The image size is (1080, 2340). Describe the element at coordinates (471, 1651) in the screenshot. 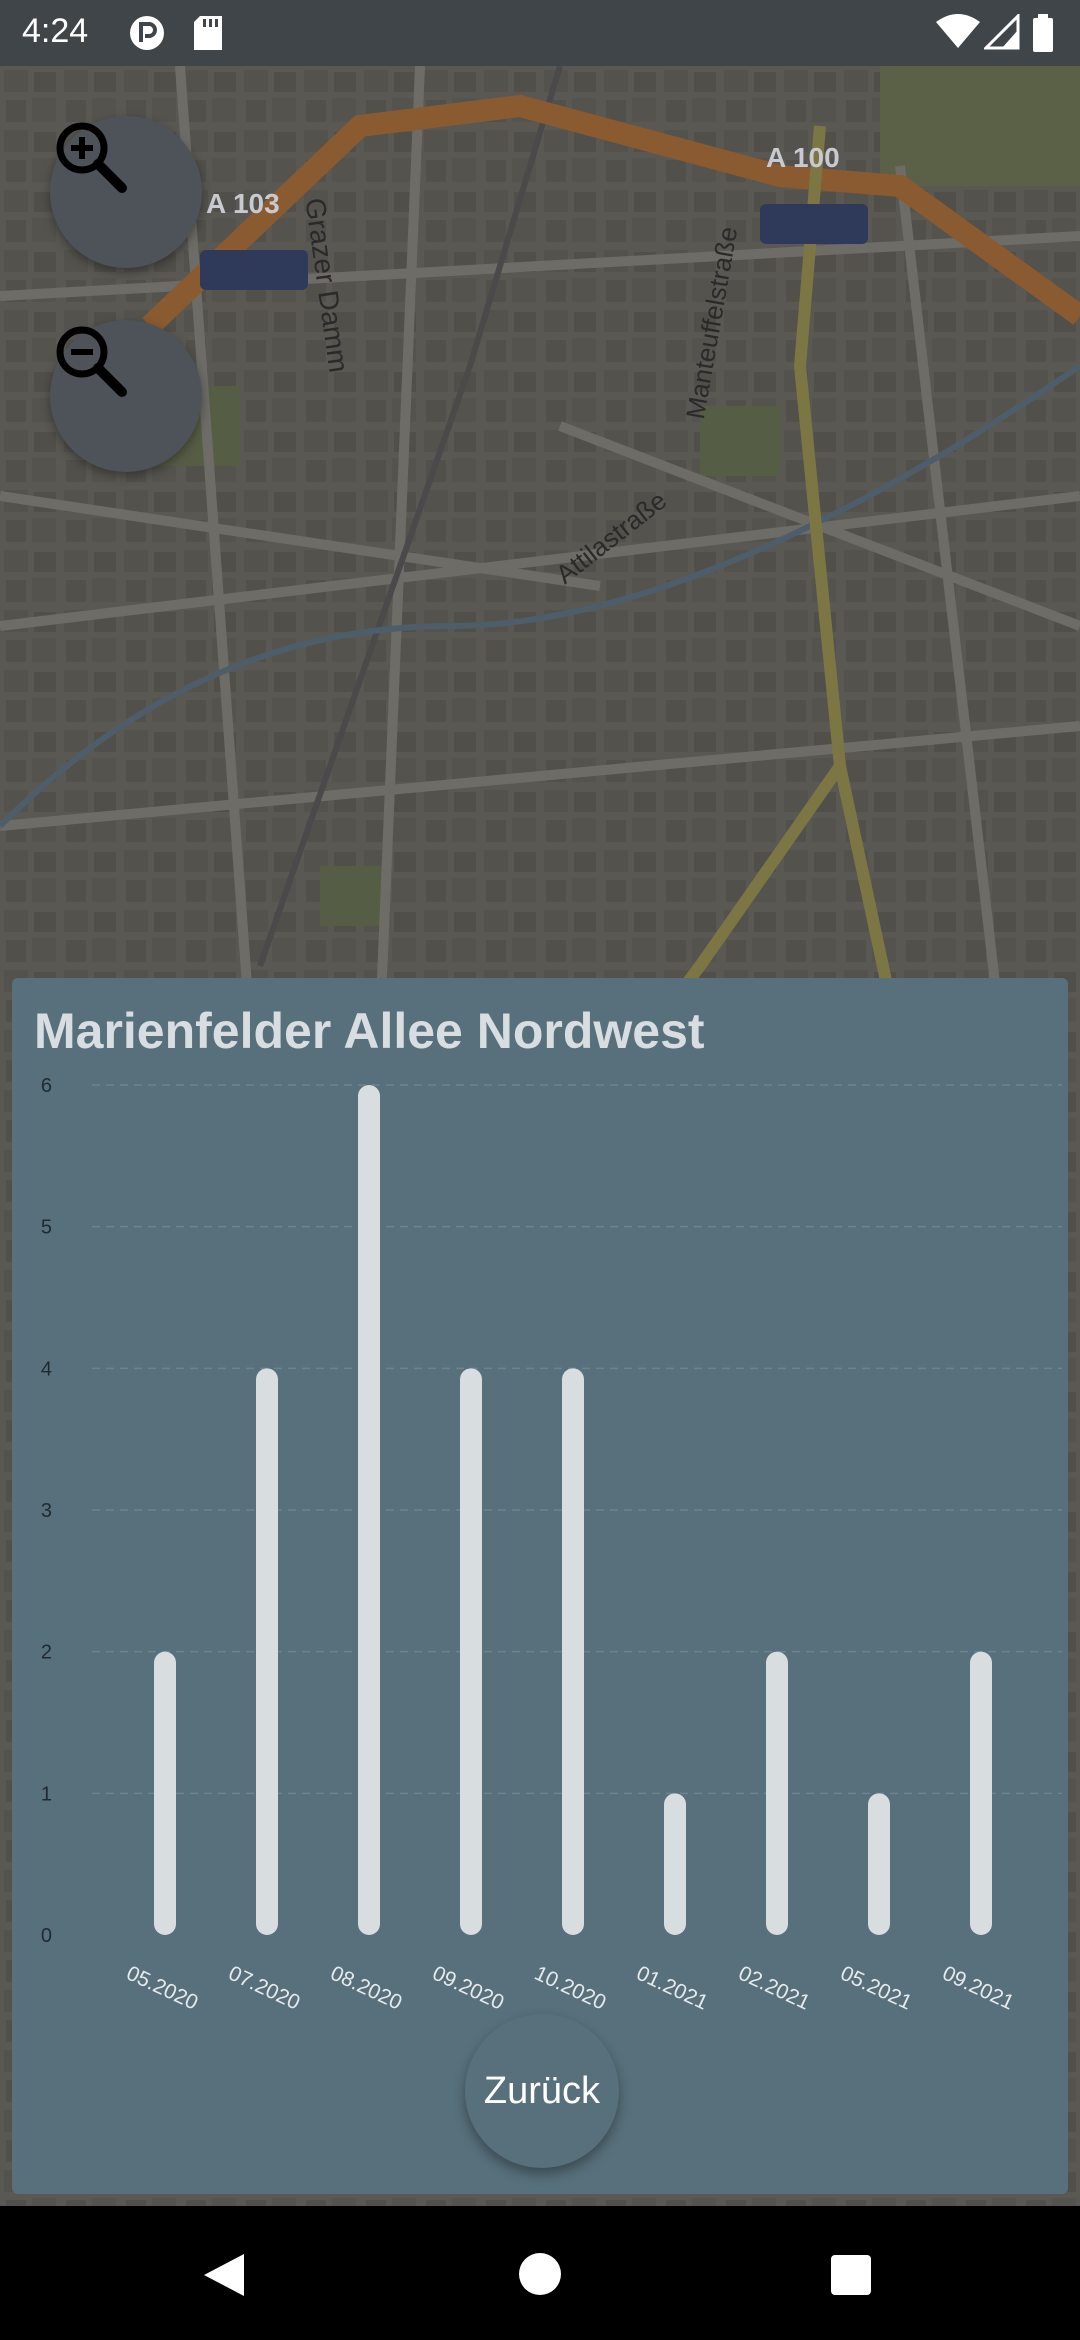

I see `bar-09.2020` at that location.